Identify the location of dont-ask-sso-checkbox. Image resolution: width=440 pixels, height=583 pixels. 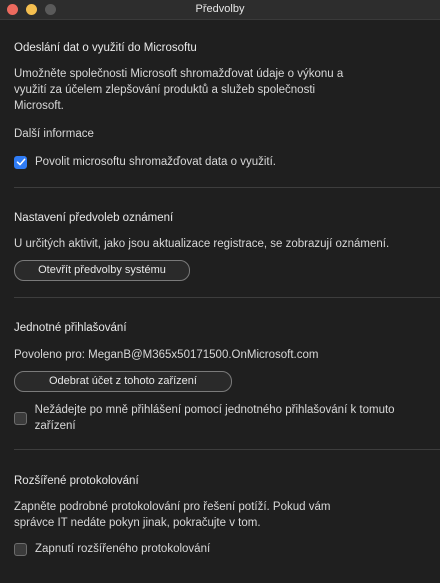
(20, 418).